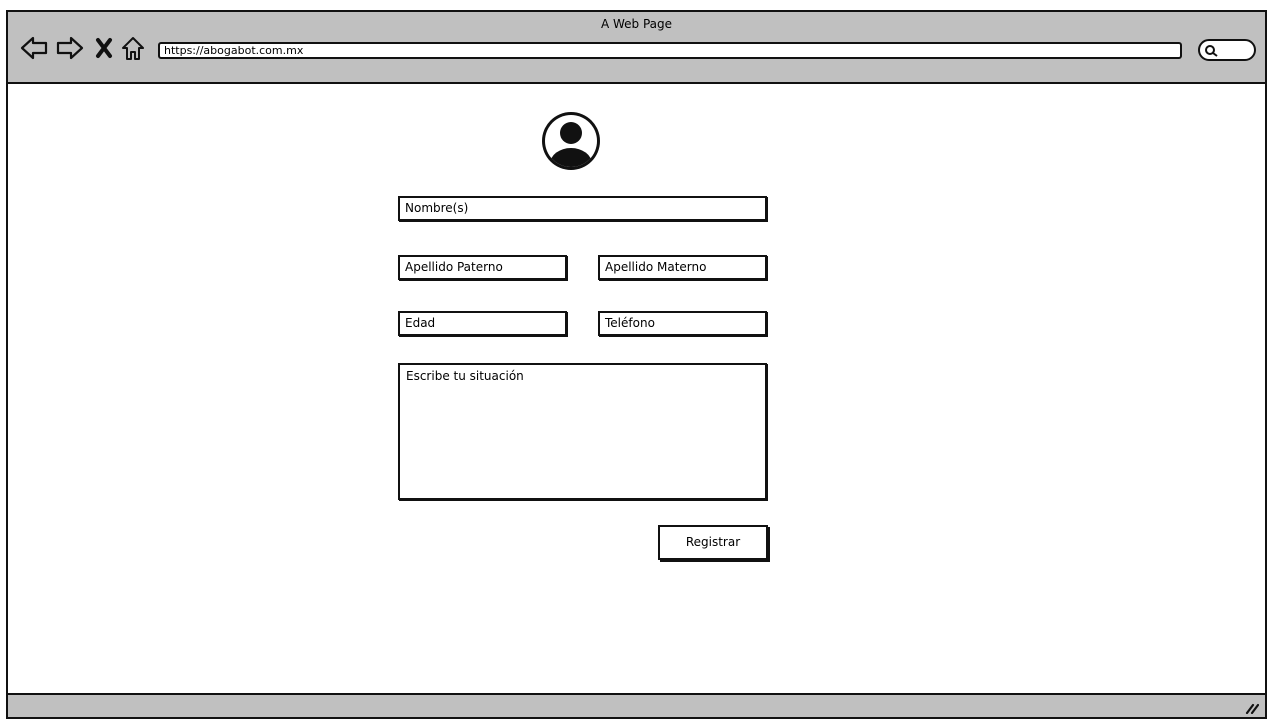  Describe the element at coordinates (1211, 51) in the screenshot. I see `search-icon` at that location.